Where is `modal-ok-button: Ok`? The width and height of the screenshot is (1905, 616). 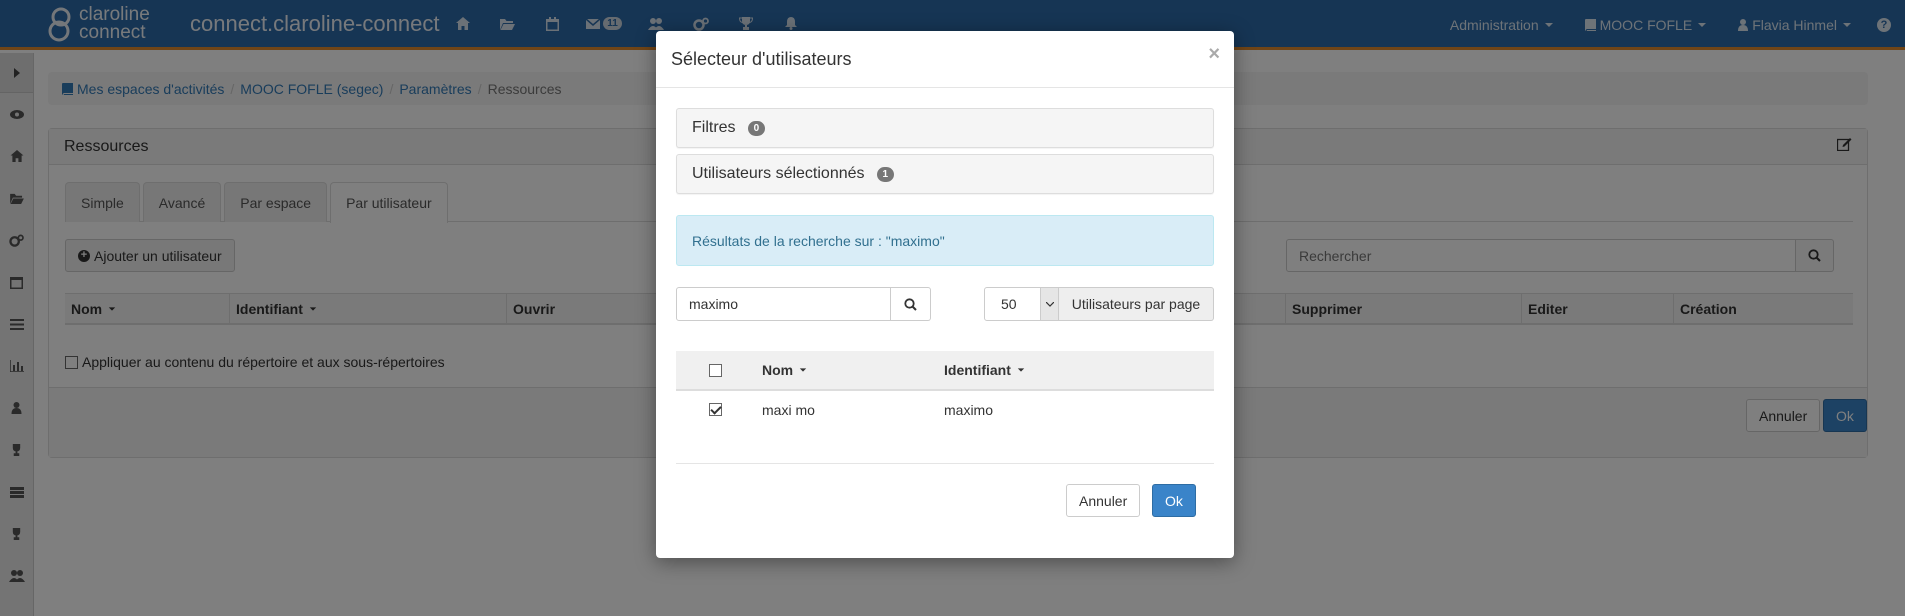 modal-ok-button: Ok is located at coordinates (1174, 500).